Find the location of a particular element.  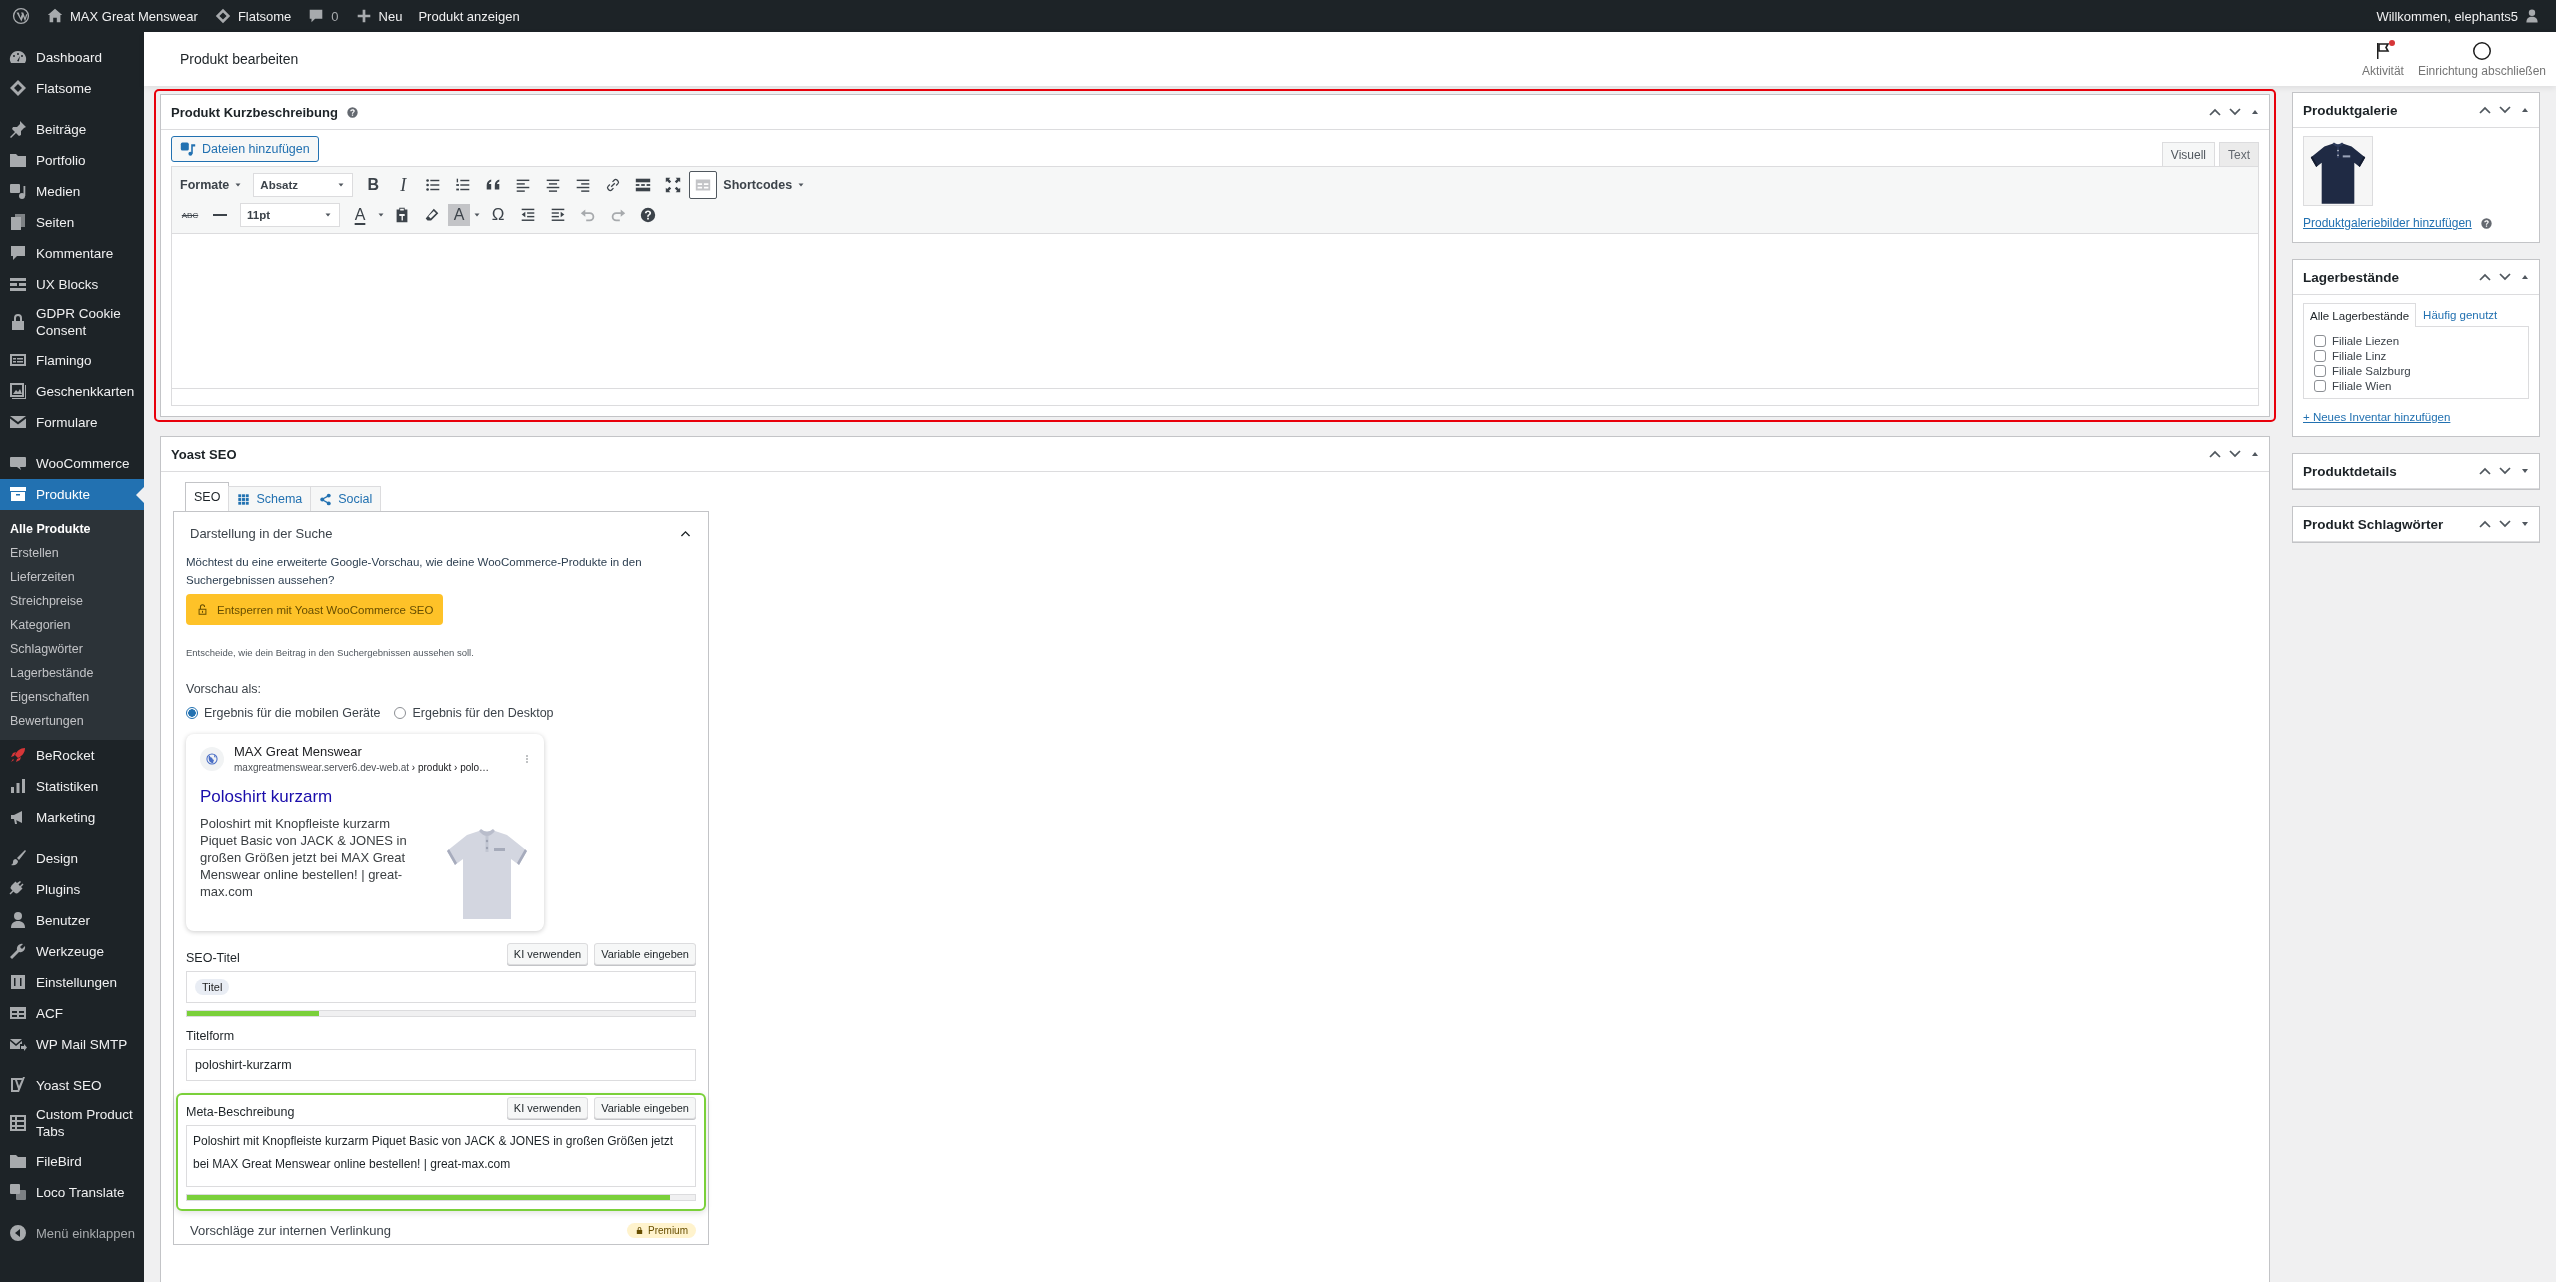

submenu-item: Erstellen is located at coordinates (72, 553).